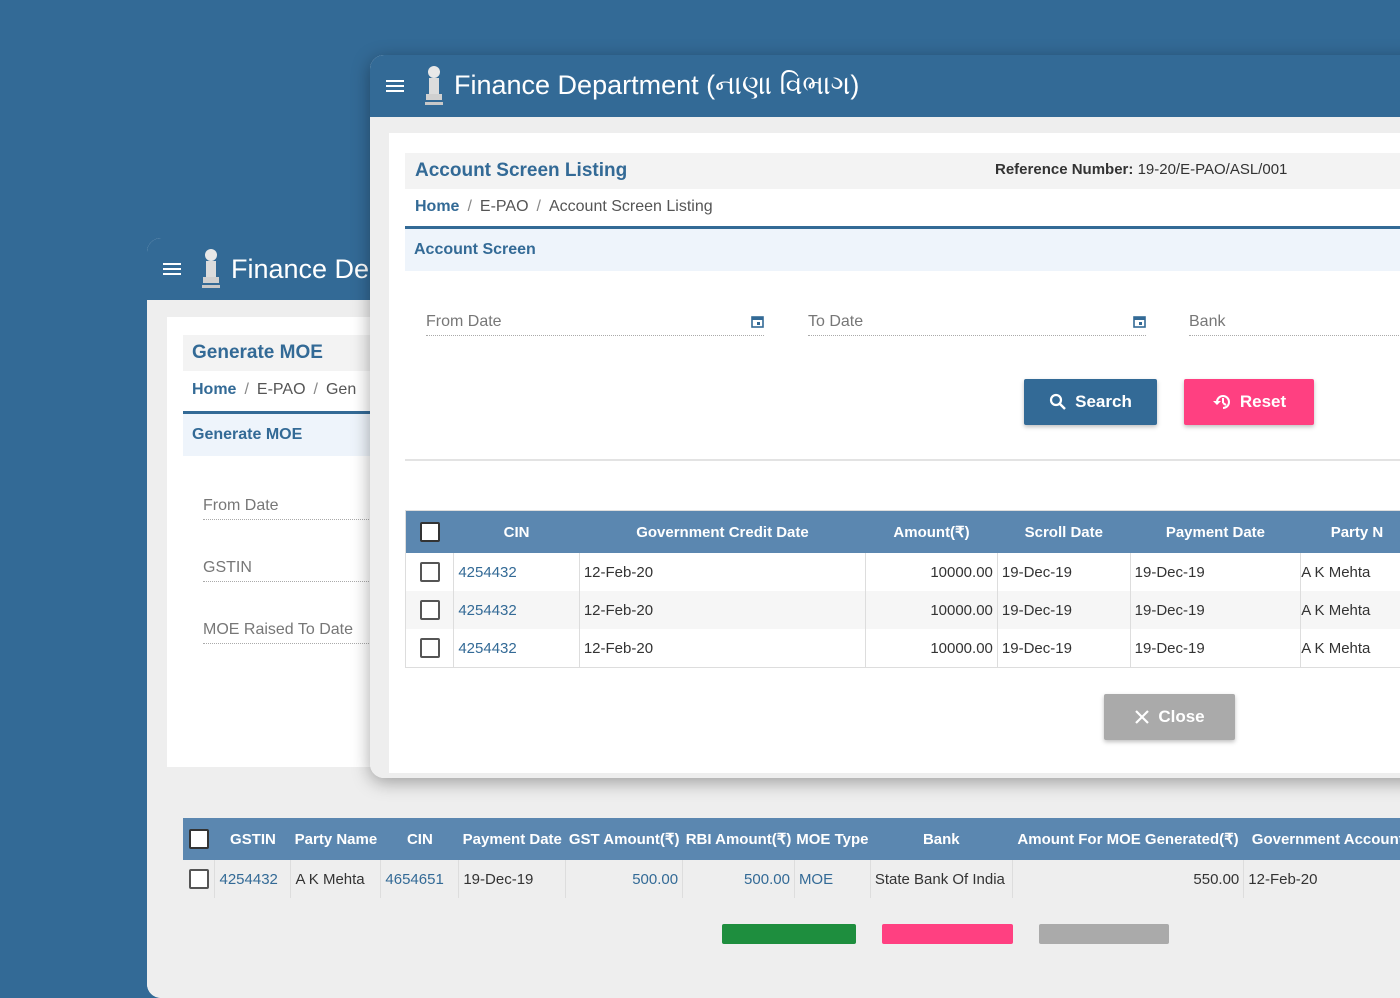  Describe the element at coordinates (947, 934) in the screenshot. I see `reset-button-back` at that location.